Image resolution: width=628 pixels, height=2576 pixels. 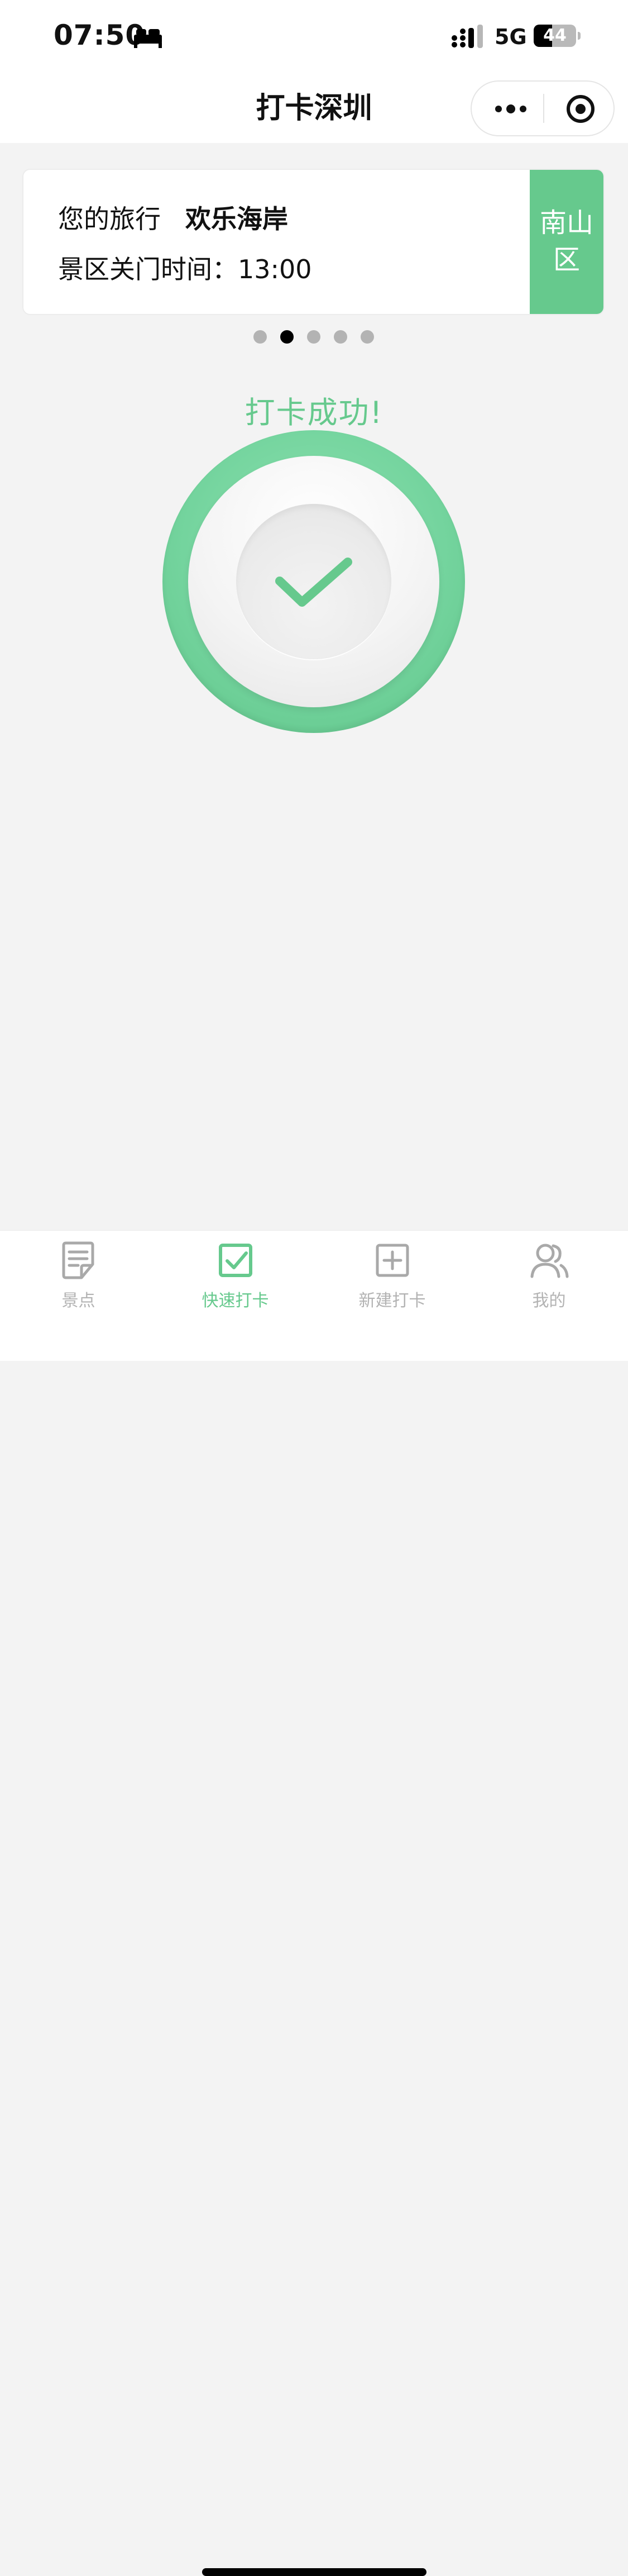 I want to click on checkin-button-inner, so click(x=313, y=581).